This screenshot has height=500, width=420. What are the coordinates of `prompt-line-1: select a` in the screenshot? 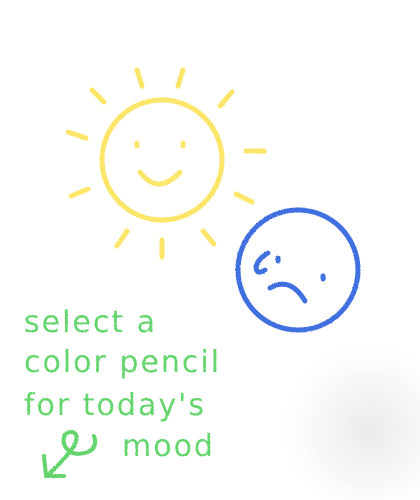 It's located at (90, 322).